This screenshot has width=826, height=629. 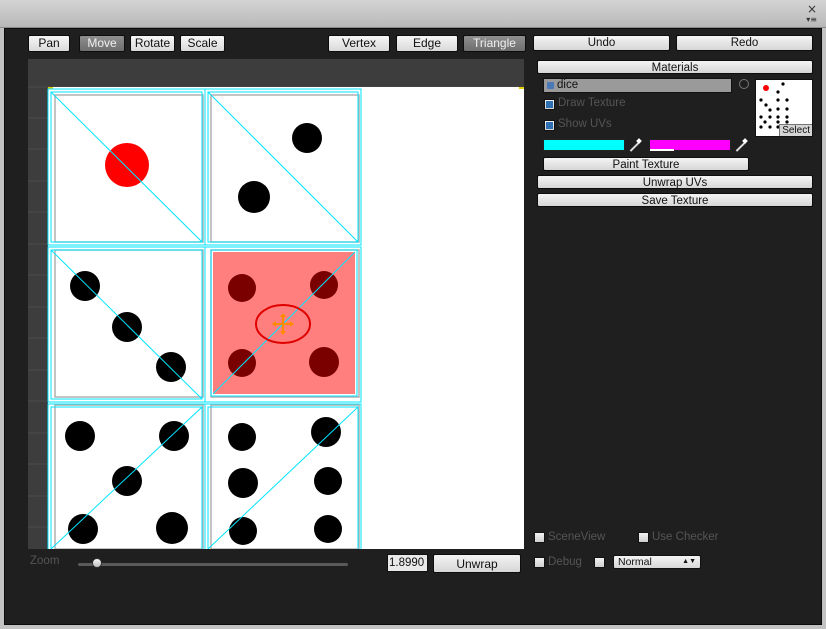 I want to click on scene-view-checkbox, so click(x=539, y=537).